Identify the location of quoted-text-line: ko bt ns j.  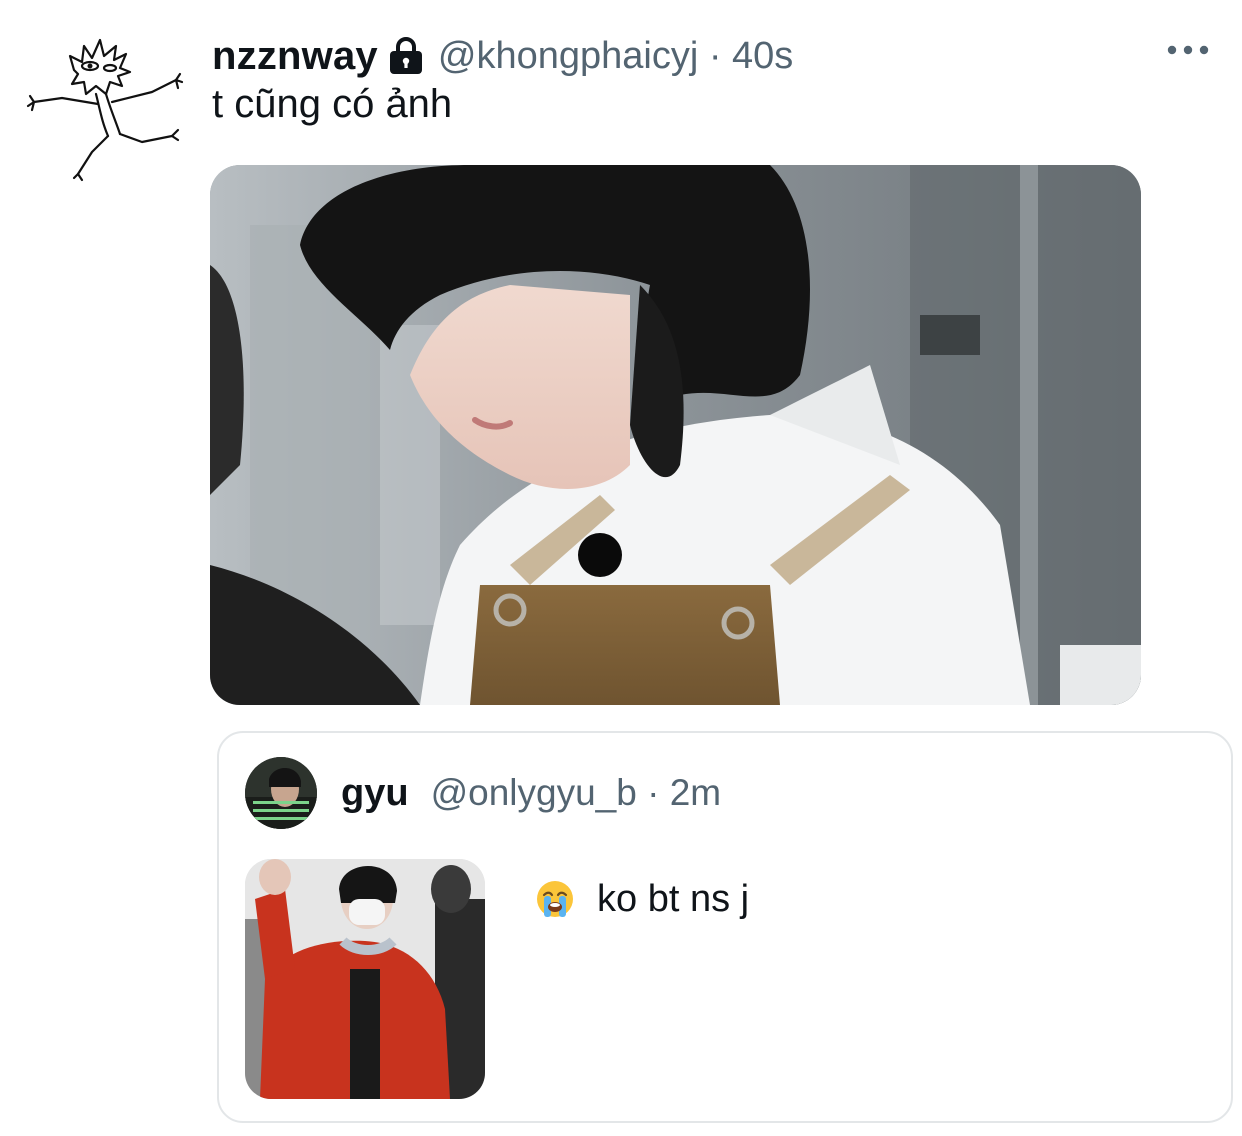
(642, 899).